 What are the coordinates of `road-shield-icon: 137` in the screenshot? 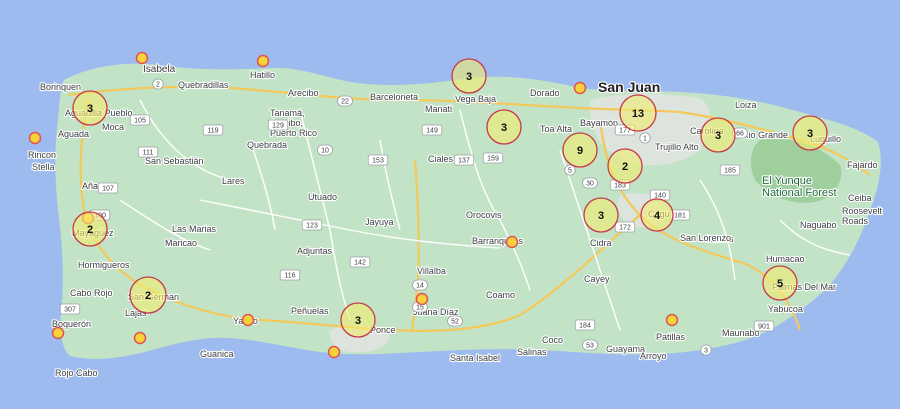 It's located at (464, 160).